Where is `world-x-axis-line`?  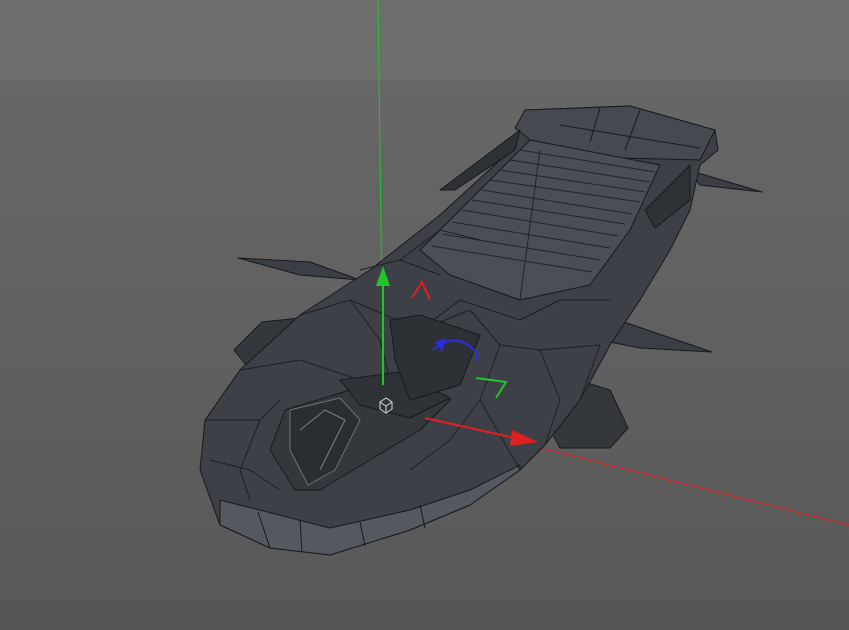
world-x-axis-line is located at coordinates (694, 486).